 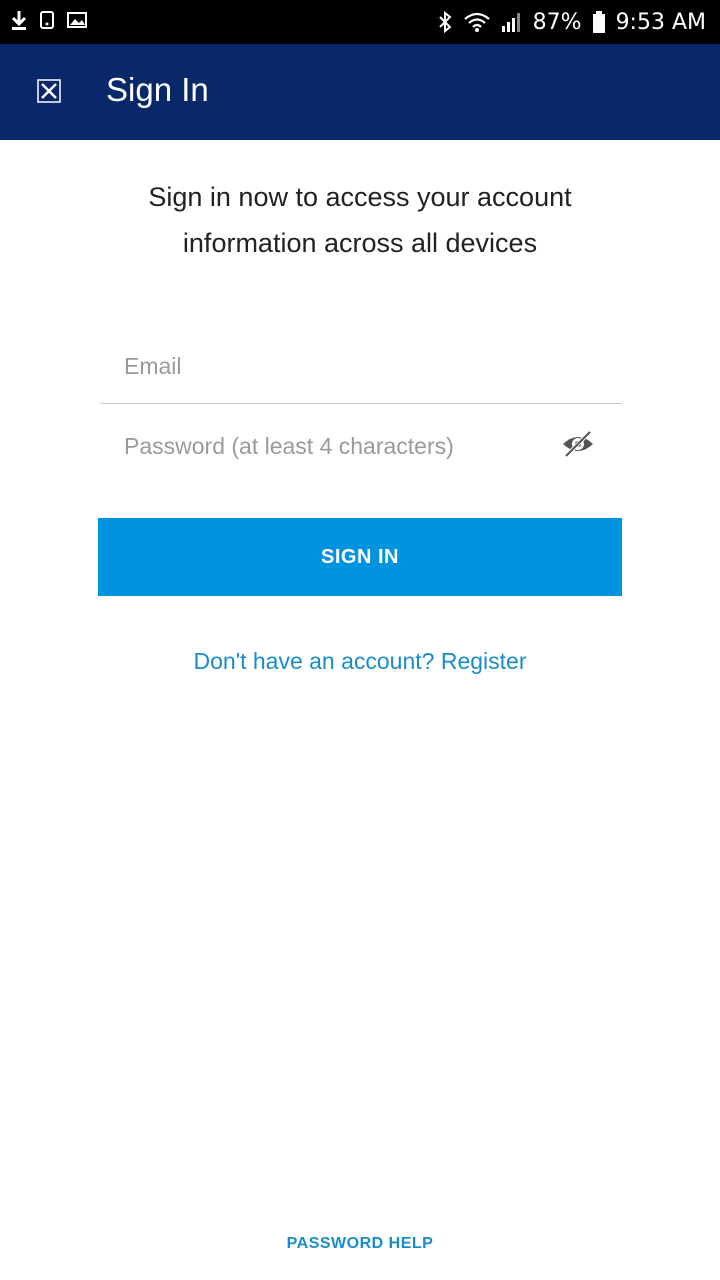 I want to click on password-help-link: PASSWORD HELP, so click(x=360, y=1244).